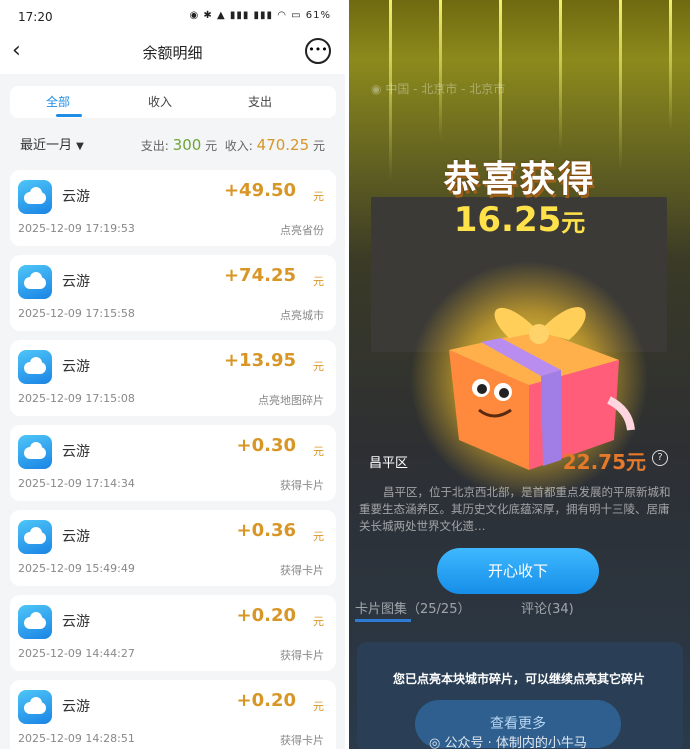  What do you see at coordinates (173, 714) in the screenshot?
I see `record-card: 云游 +0.20 元 2025-12-09 14:28:51 获得卡片` at bounding box center [173, 714].